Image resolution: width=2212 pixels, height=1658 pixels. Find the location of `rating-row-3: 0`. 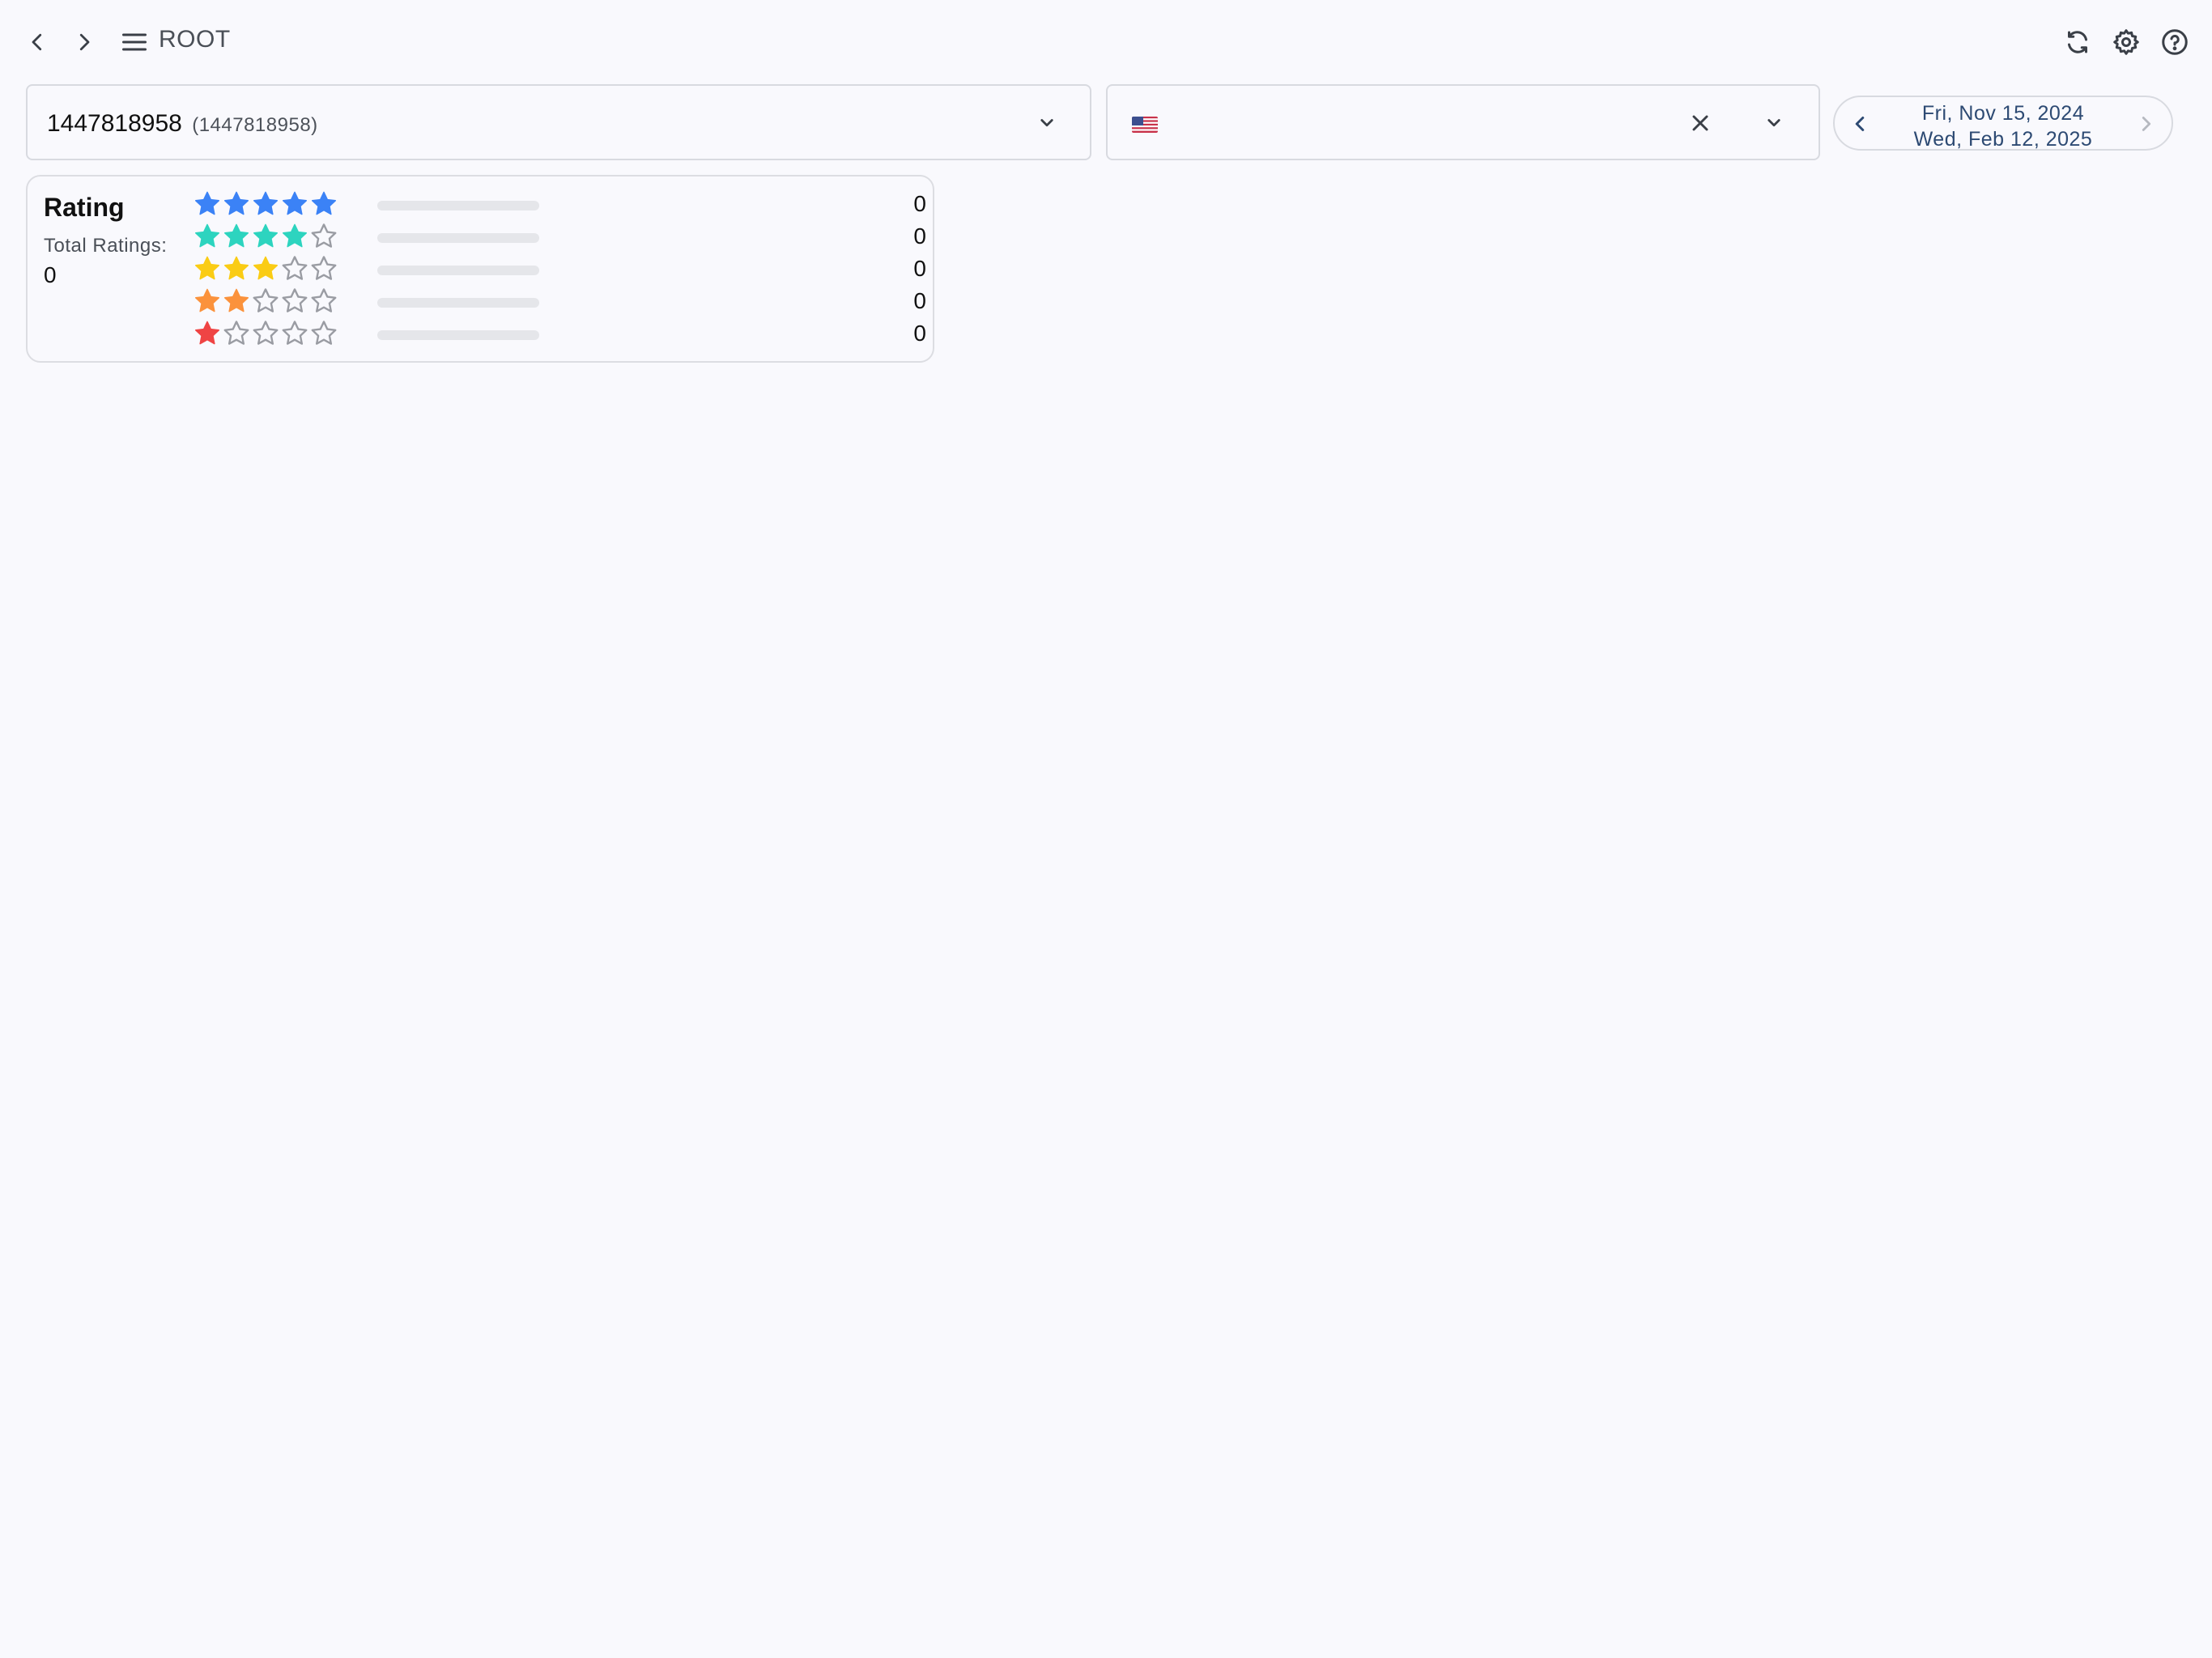

rating-row-3: 0 is located at coordinates (560, 270).